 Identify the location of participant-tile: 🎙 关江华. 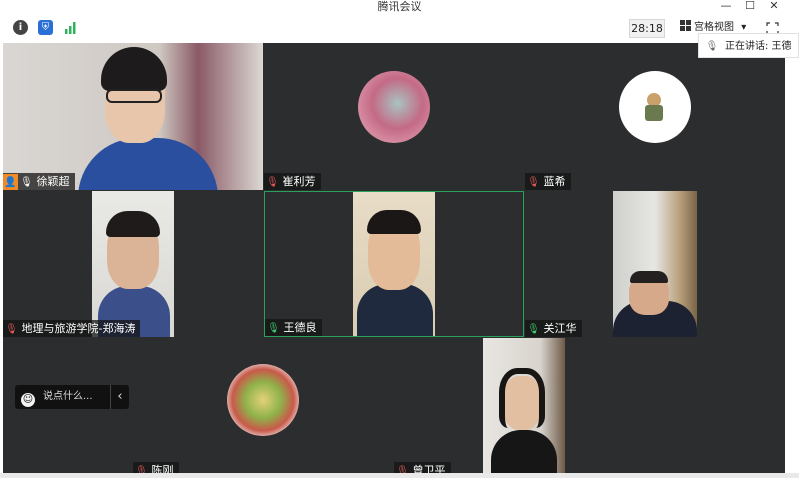
(655, 264).